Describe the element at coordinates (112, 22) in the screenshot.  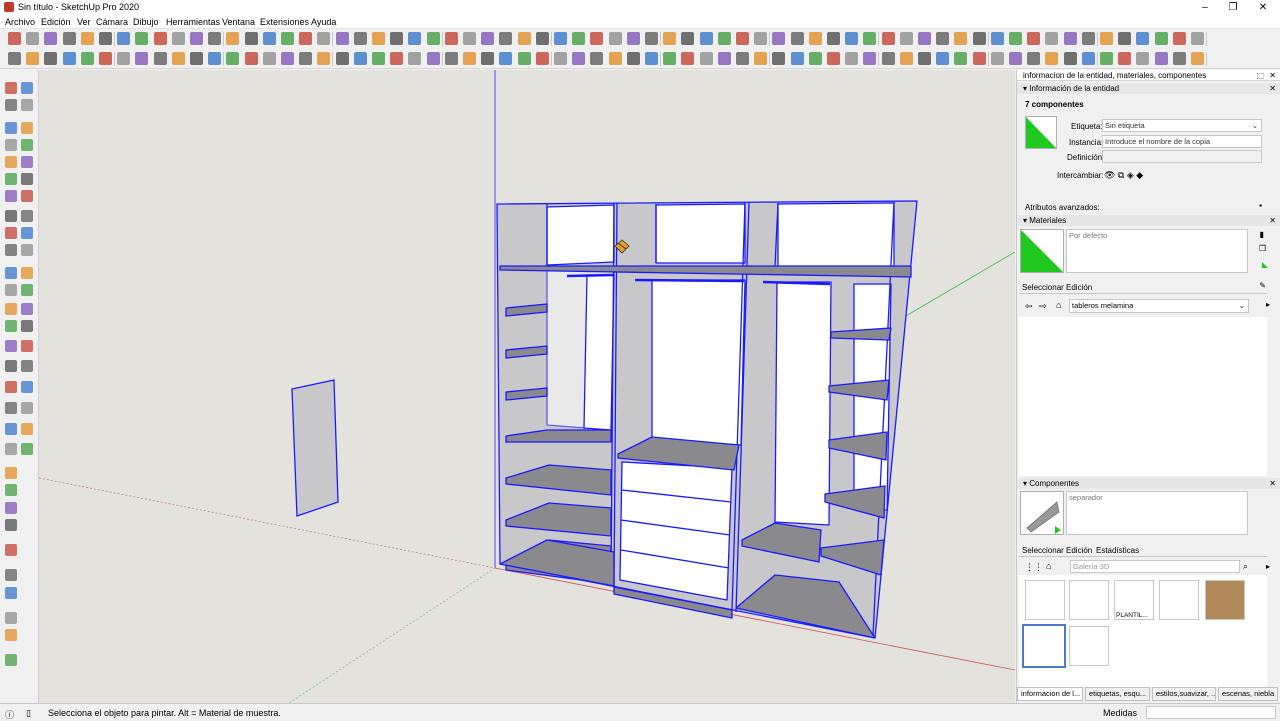
I see `menu-camara: Cámara` at that location.